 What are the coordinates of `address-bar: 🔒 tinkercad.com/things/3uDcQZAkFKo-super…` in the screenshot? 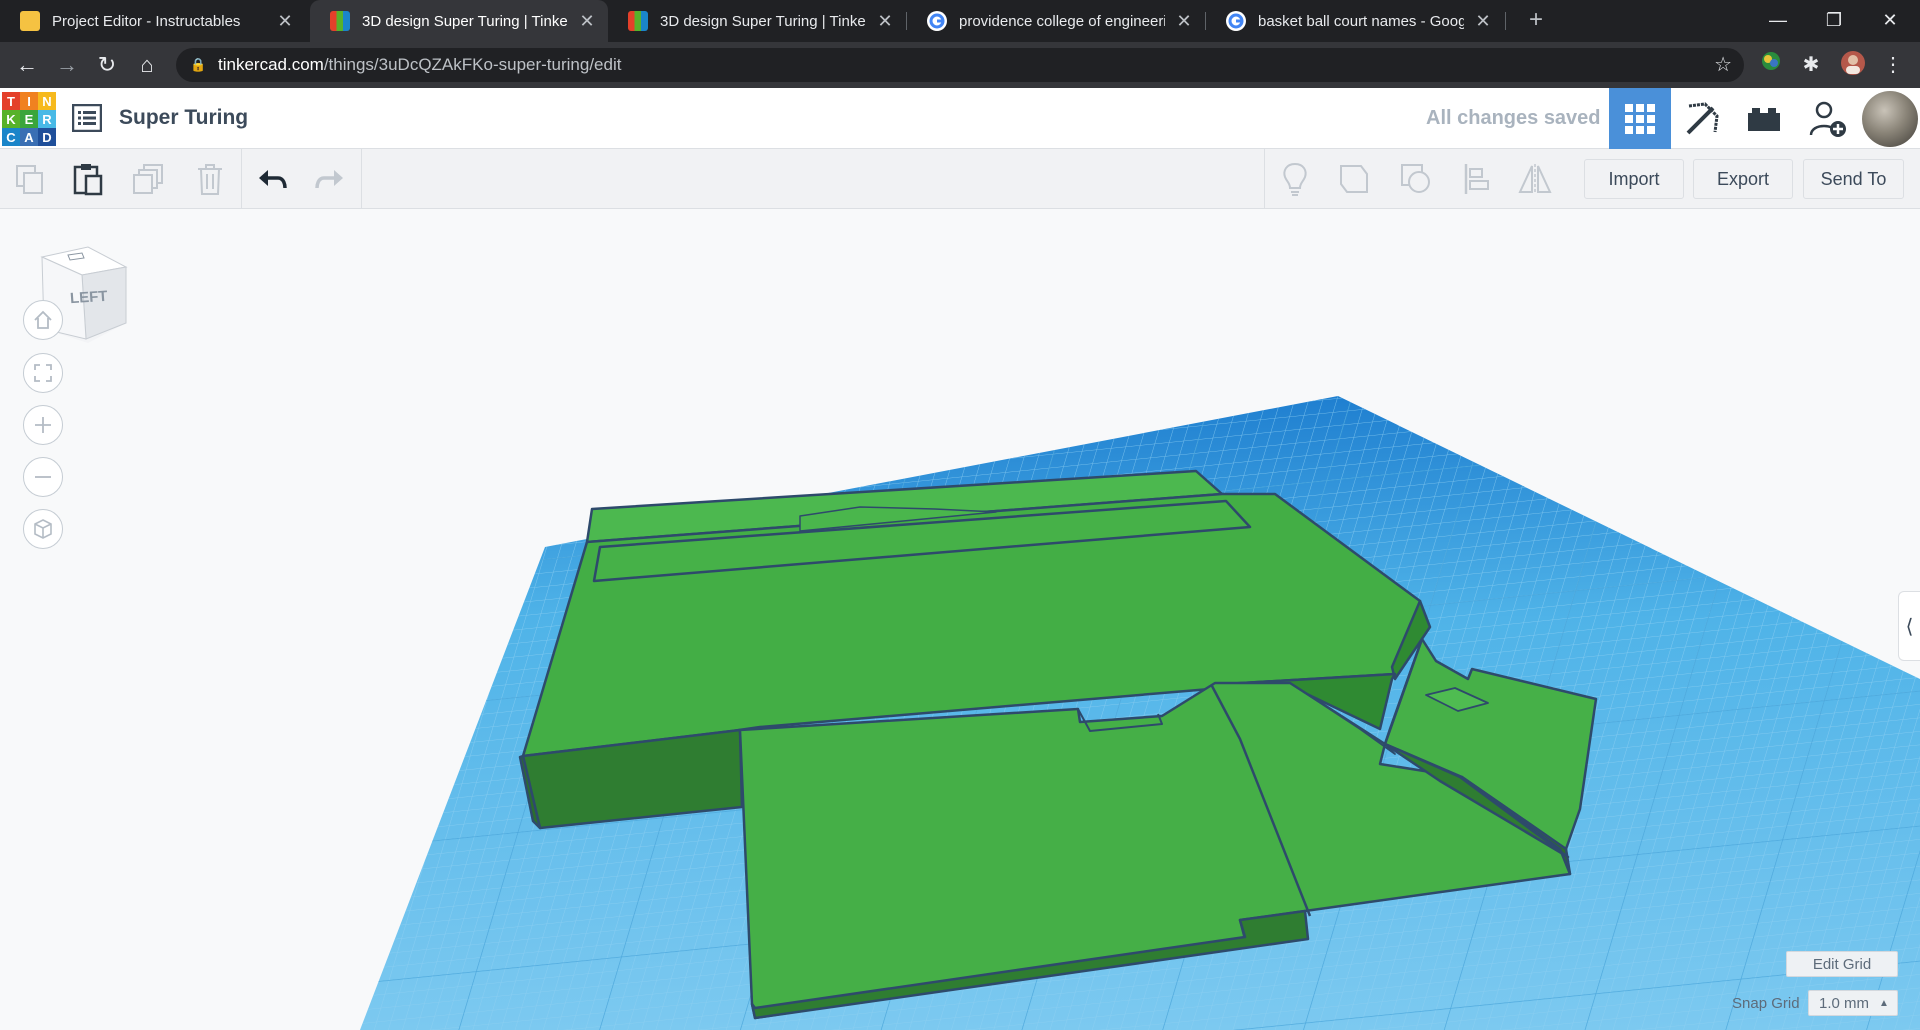 It's located at (960, 65).